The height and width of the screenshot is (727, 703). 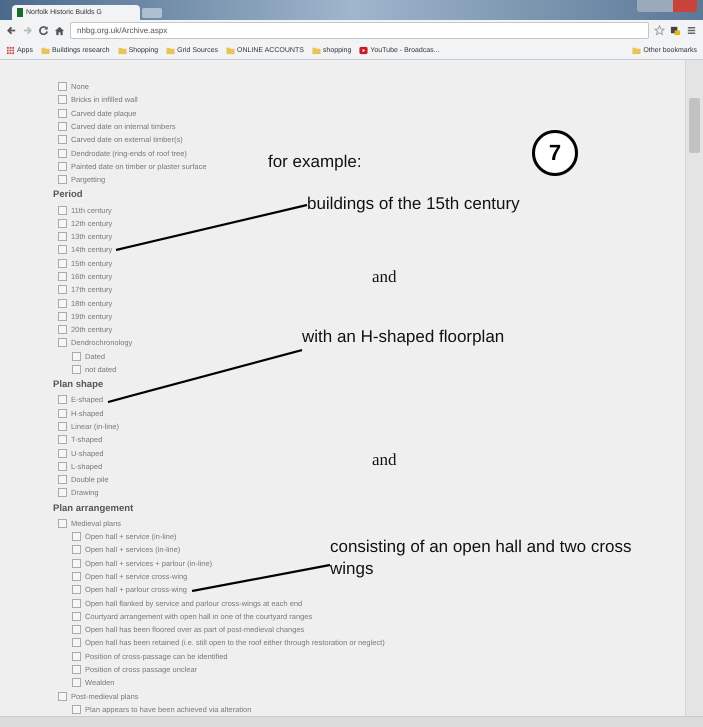 I want to click on reload-icon, so click(x=43, y=30).